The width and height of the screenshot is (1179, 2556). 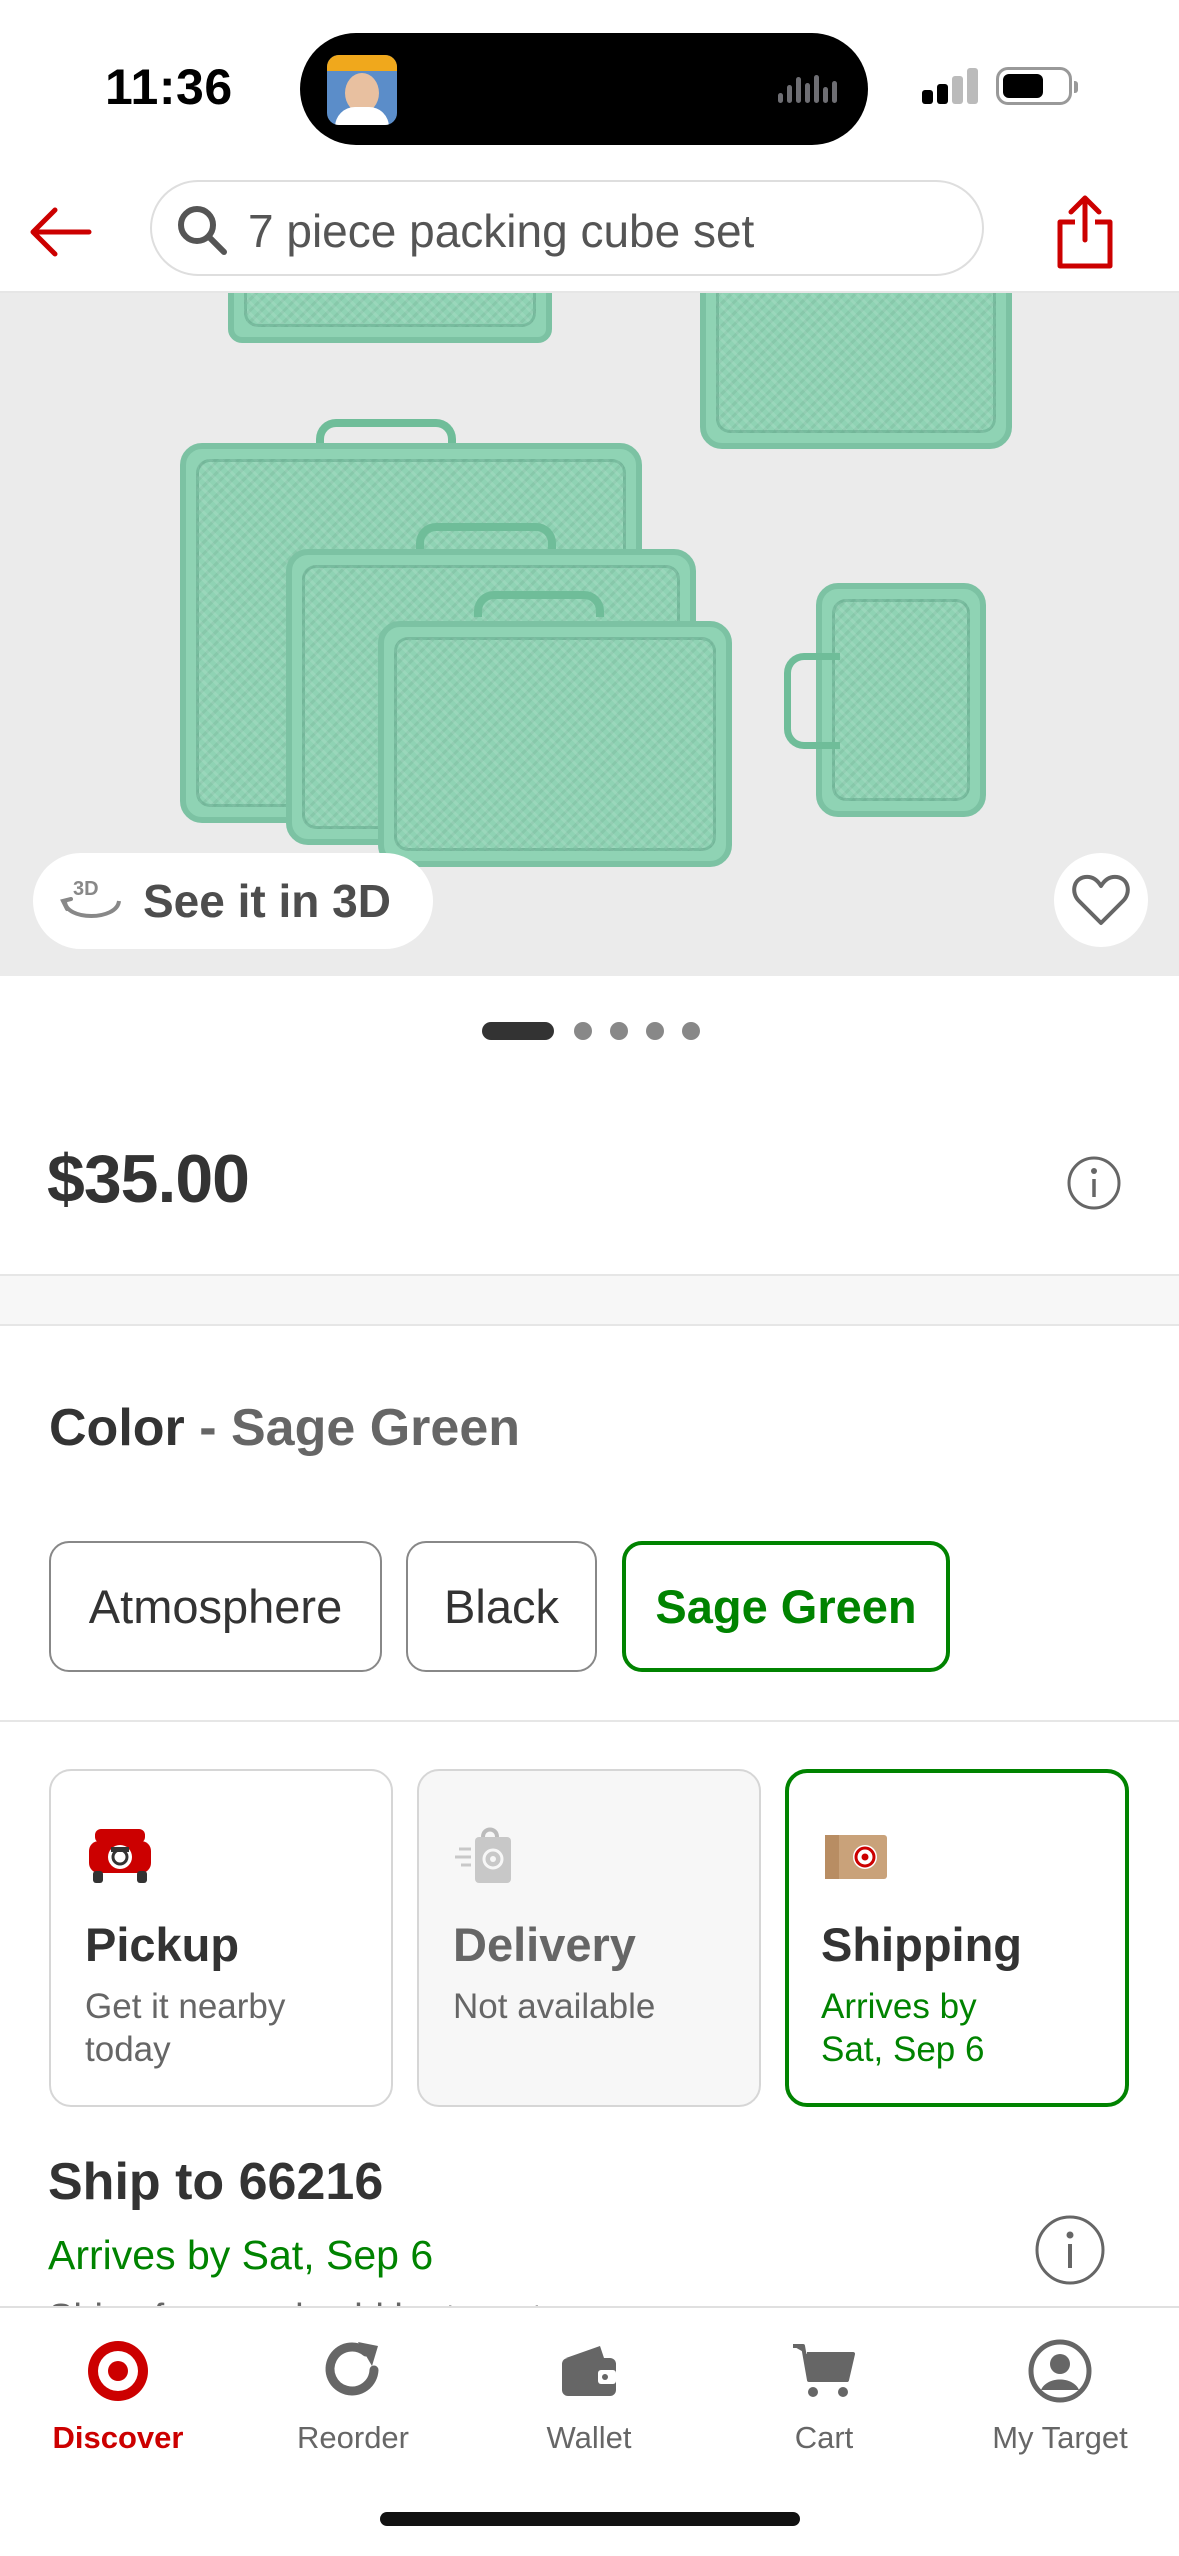 What do you see at coordinates (148, 1179) in the screenshot?
I see `product-price: $35.00` at bounding box center [148, 1179].